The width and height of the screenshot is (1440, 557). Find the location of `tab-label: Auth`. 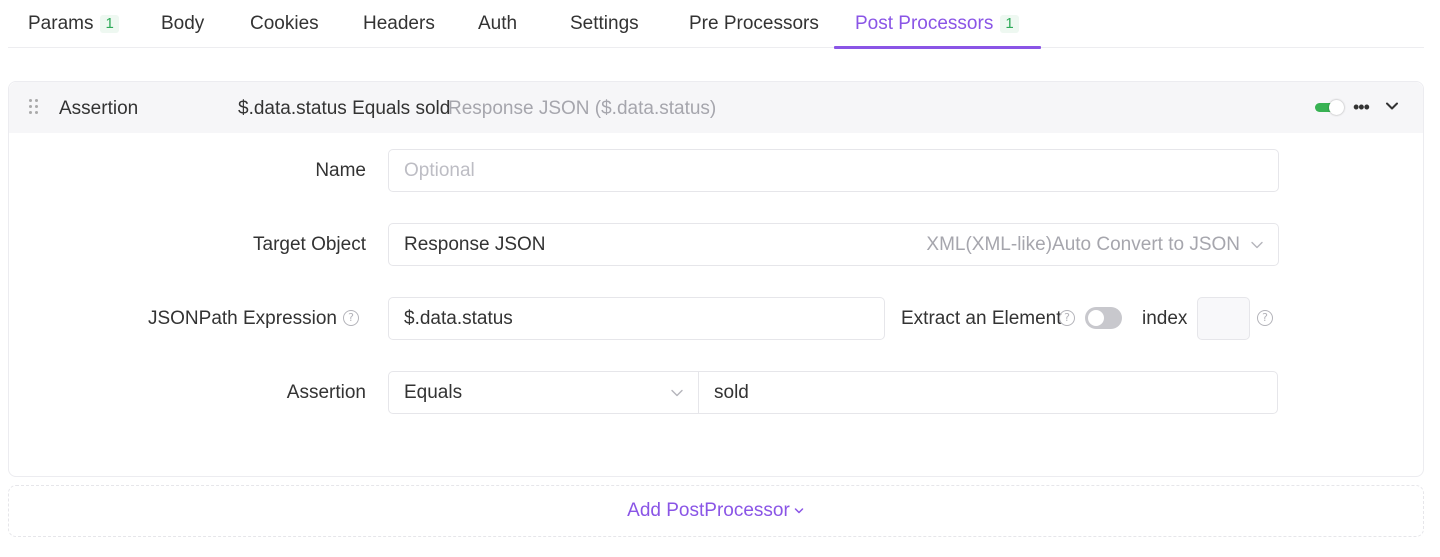

tab-label: Auth is located at coordinates (498, 23).